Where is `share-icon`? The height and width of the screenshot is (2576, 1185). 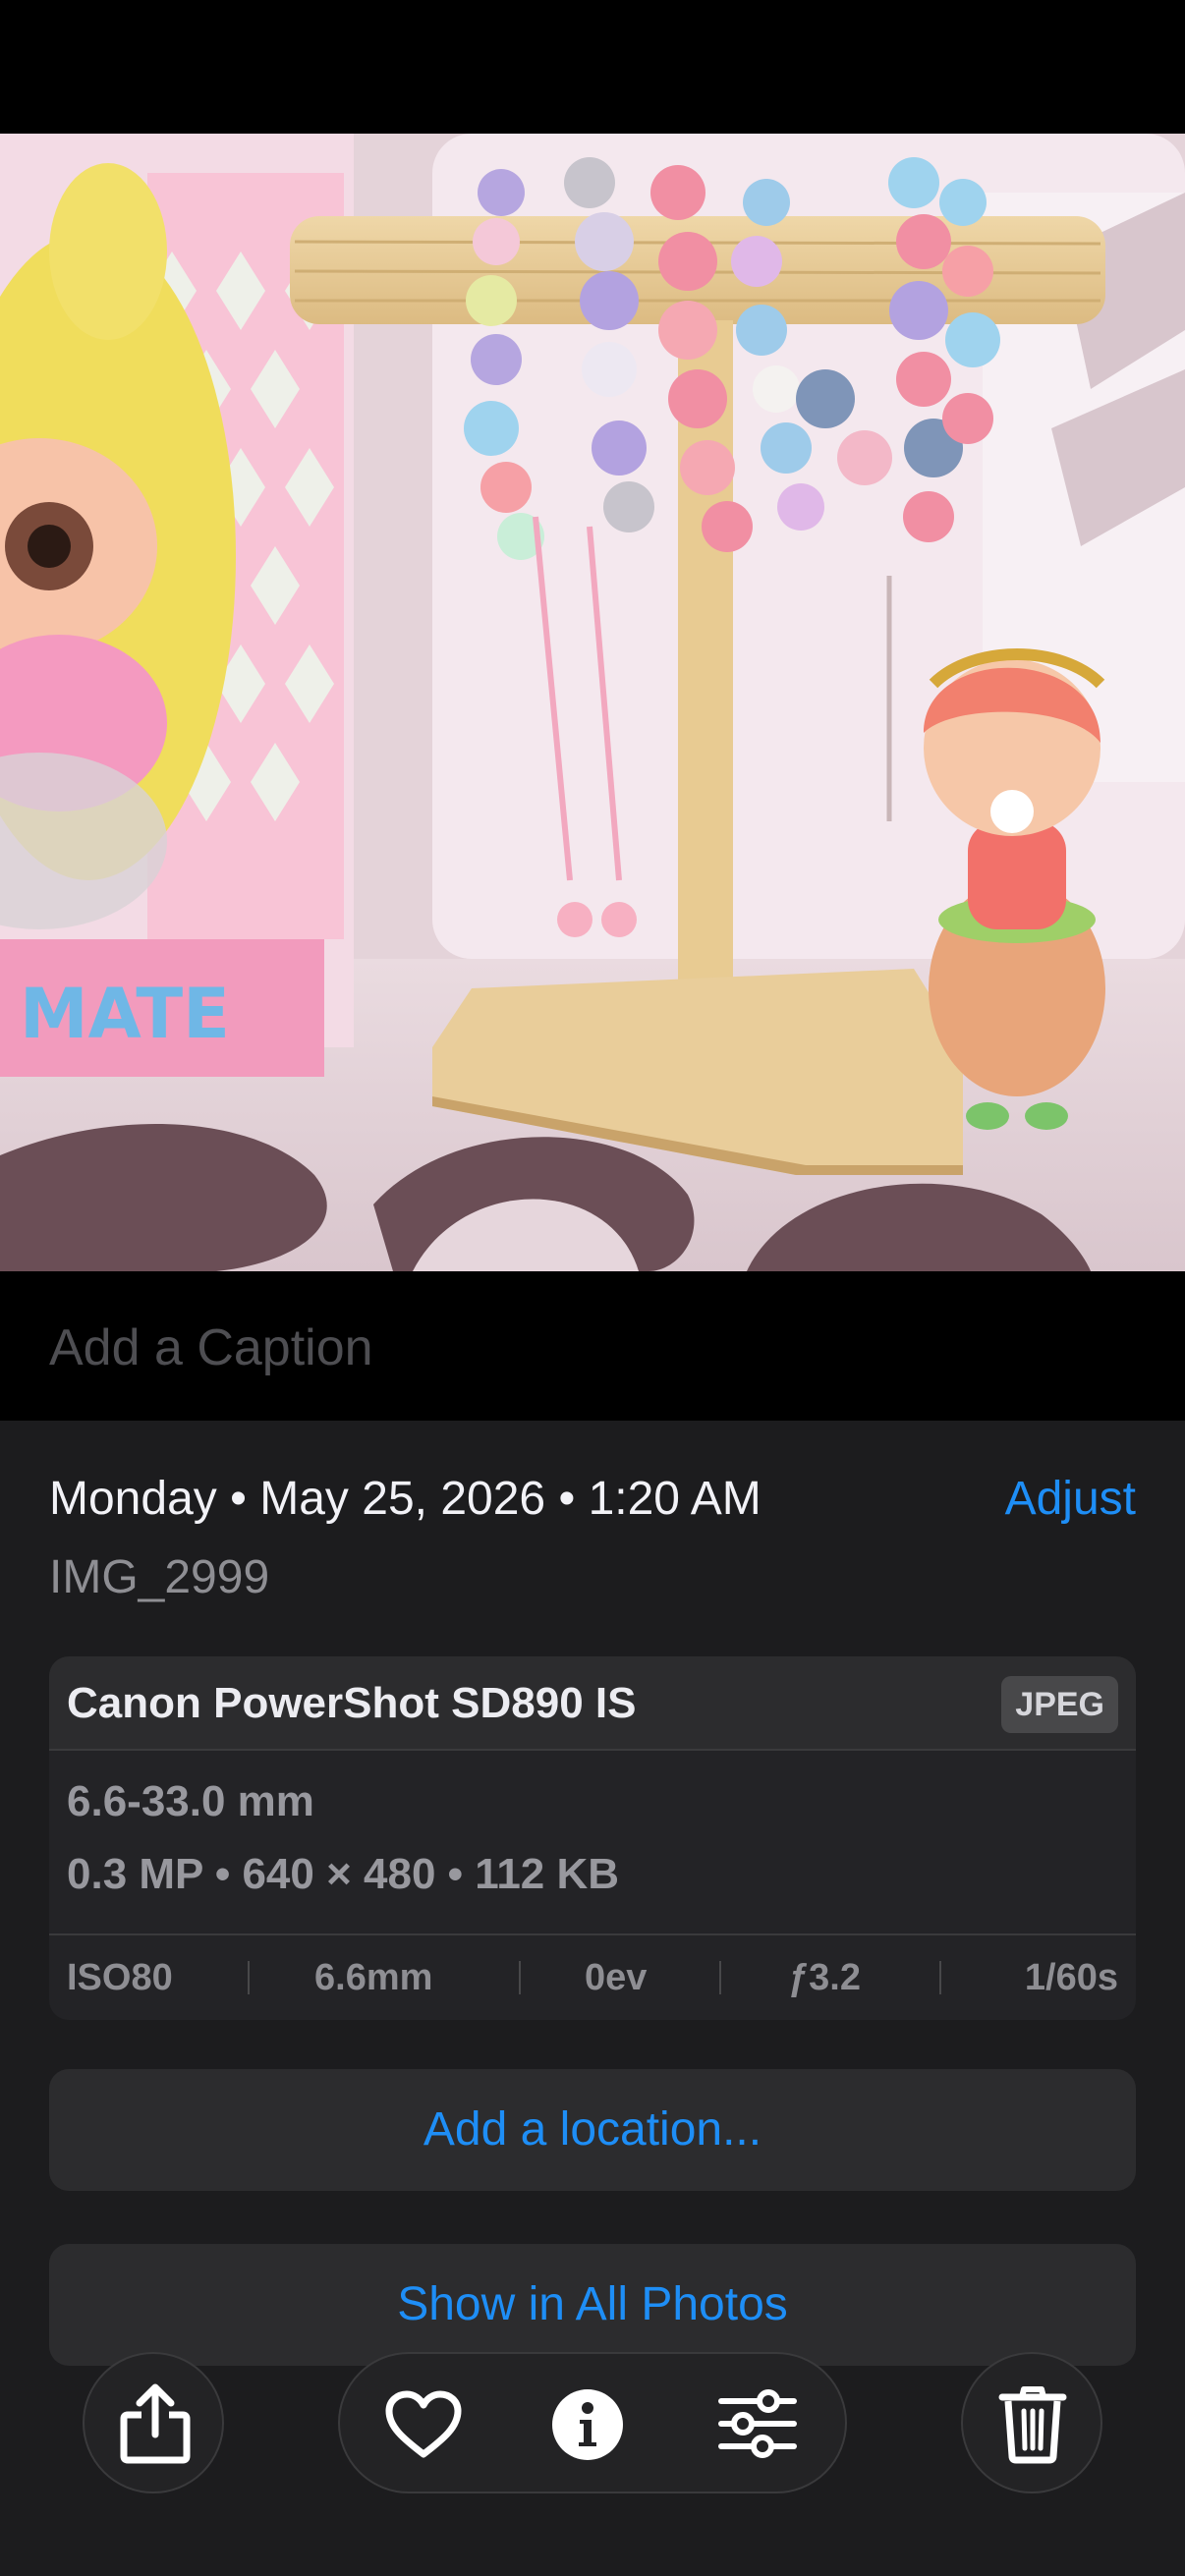
share-icon is located at coordinates (155, 2423).